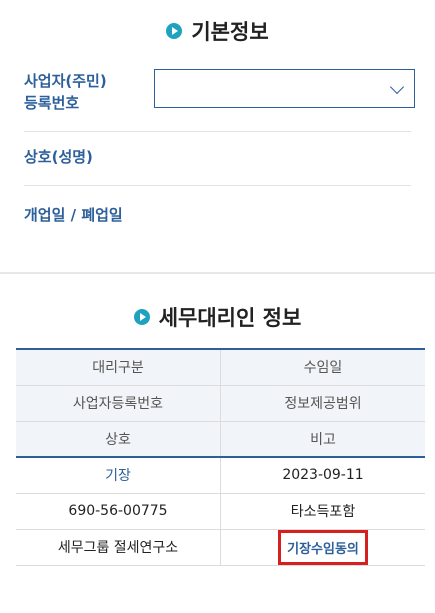 Image resolution: width=435 pixels, height=613 pixels. I want to click on company-name-cell: 세무그룹 절세연구소, so click(118, 547).